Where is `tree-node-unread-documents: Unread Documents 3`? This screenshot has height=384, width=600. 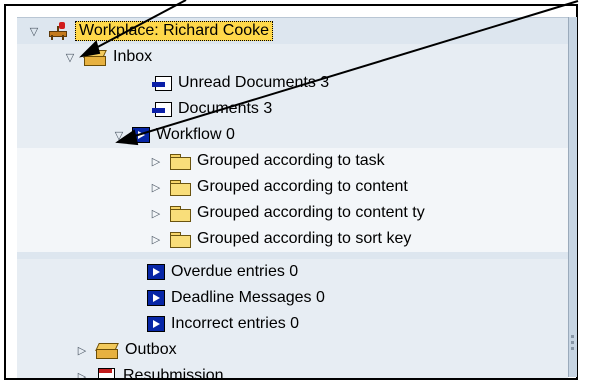
tree-node-unread-documents: Unread Documents 3 is located at coordinates (292, 83).